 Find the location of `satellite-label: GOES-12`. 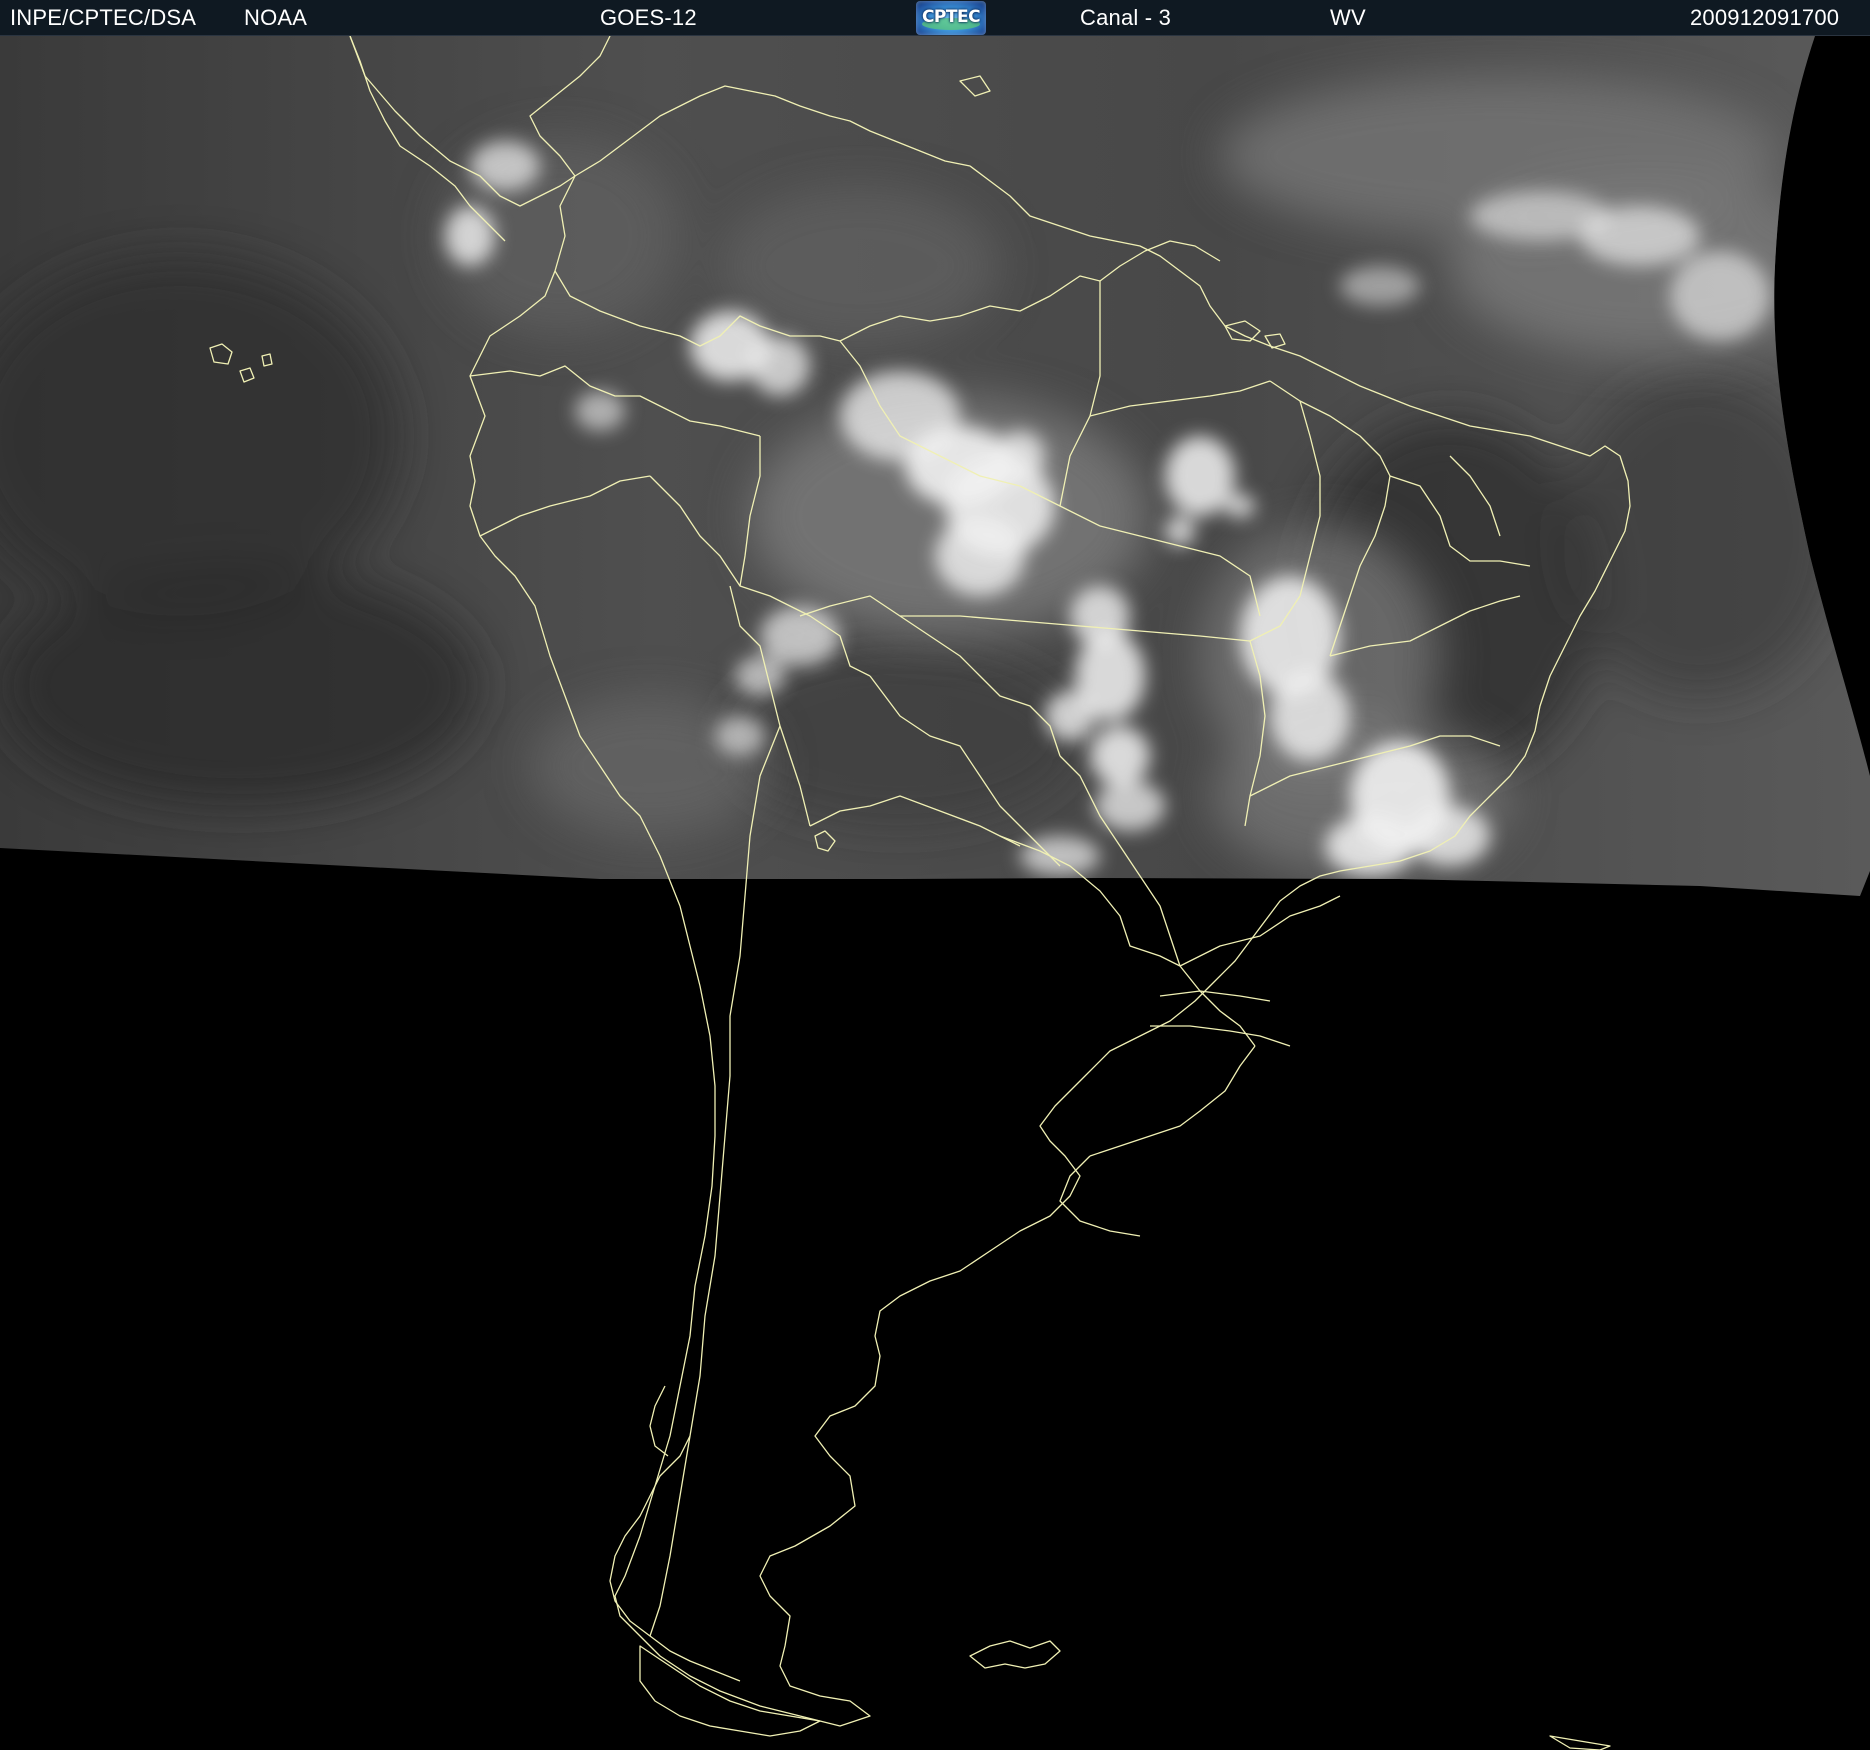

satellite-label: GOES-12 is located at coordinates (648, 17).